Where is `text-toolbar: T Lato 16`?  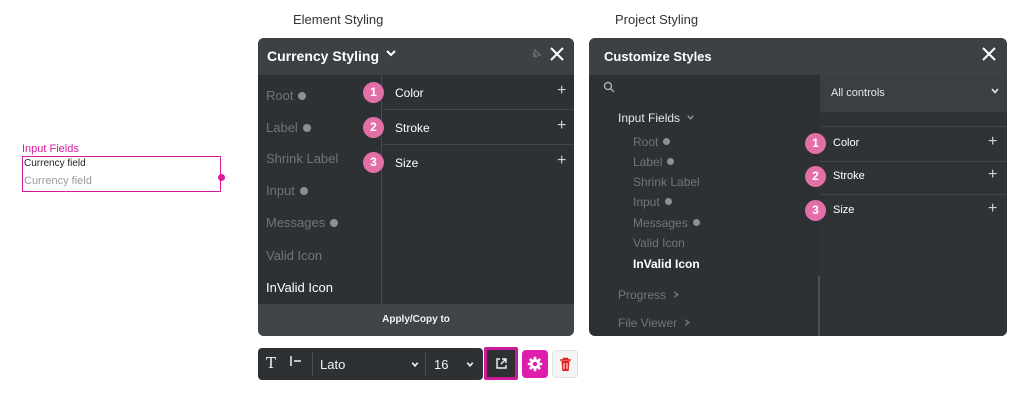 text-toolbar: T Lato 16 is located at coordinates (370, 364).